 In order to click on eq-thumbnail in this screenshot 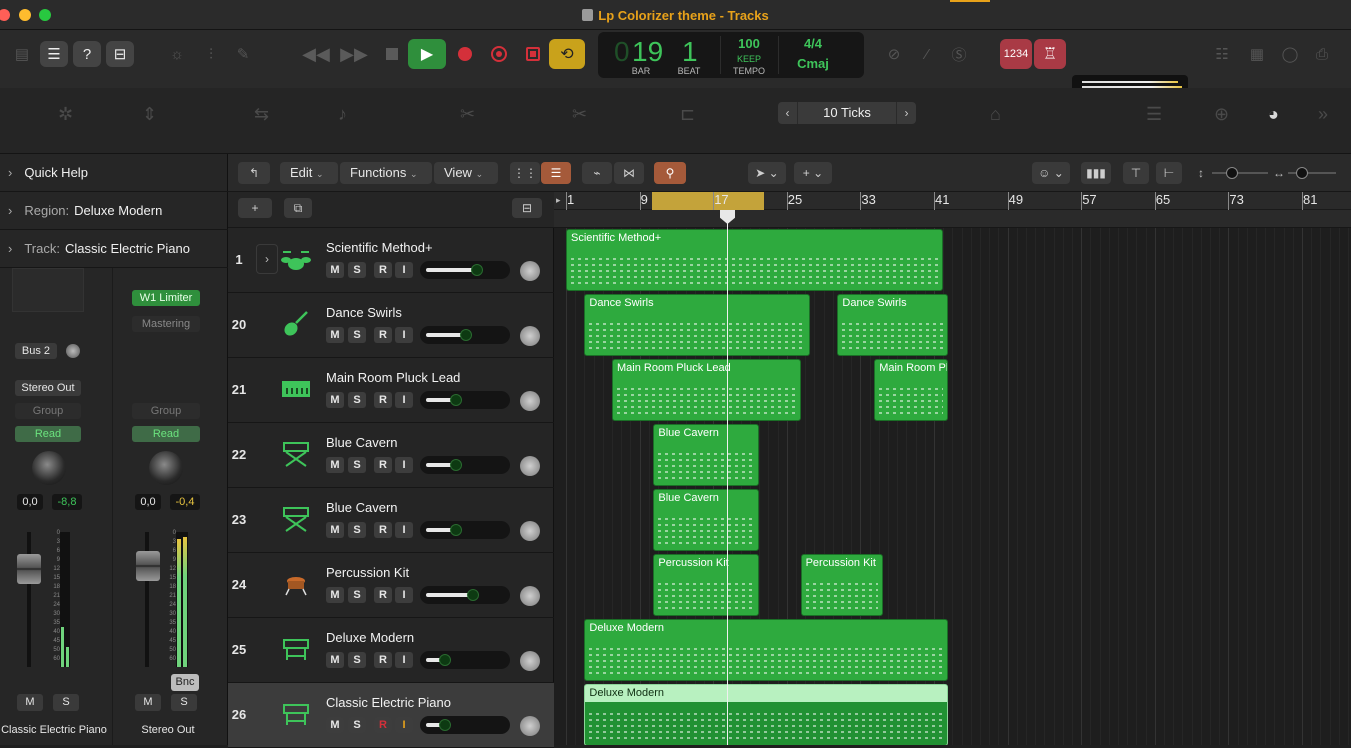, I will do `click(48, 290)`.